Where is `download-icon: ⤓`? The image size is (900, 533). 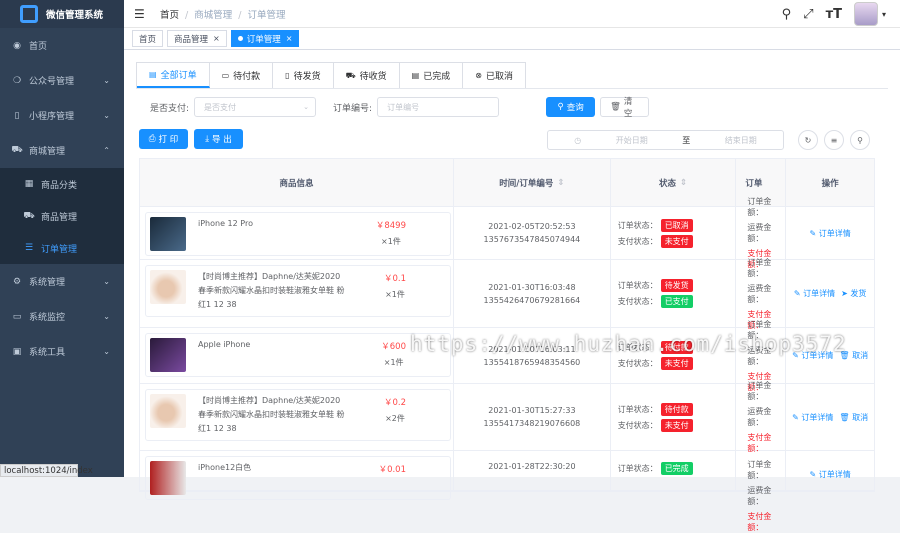
download-icon: ⤓ is located at coordinates (207, 139).